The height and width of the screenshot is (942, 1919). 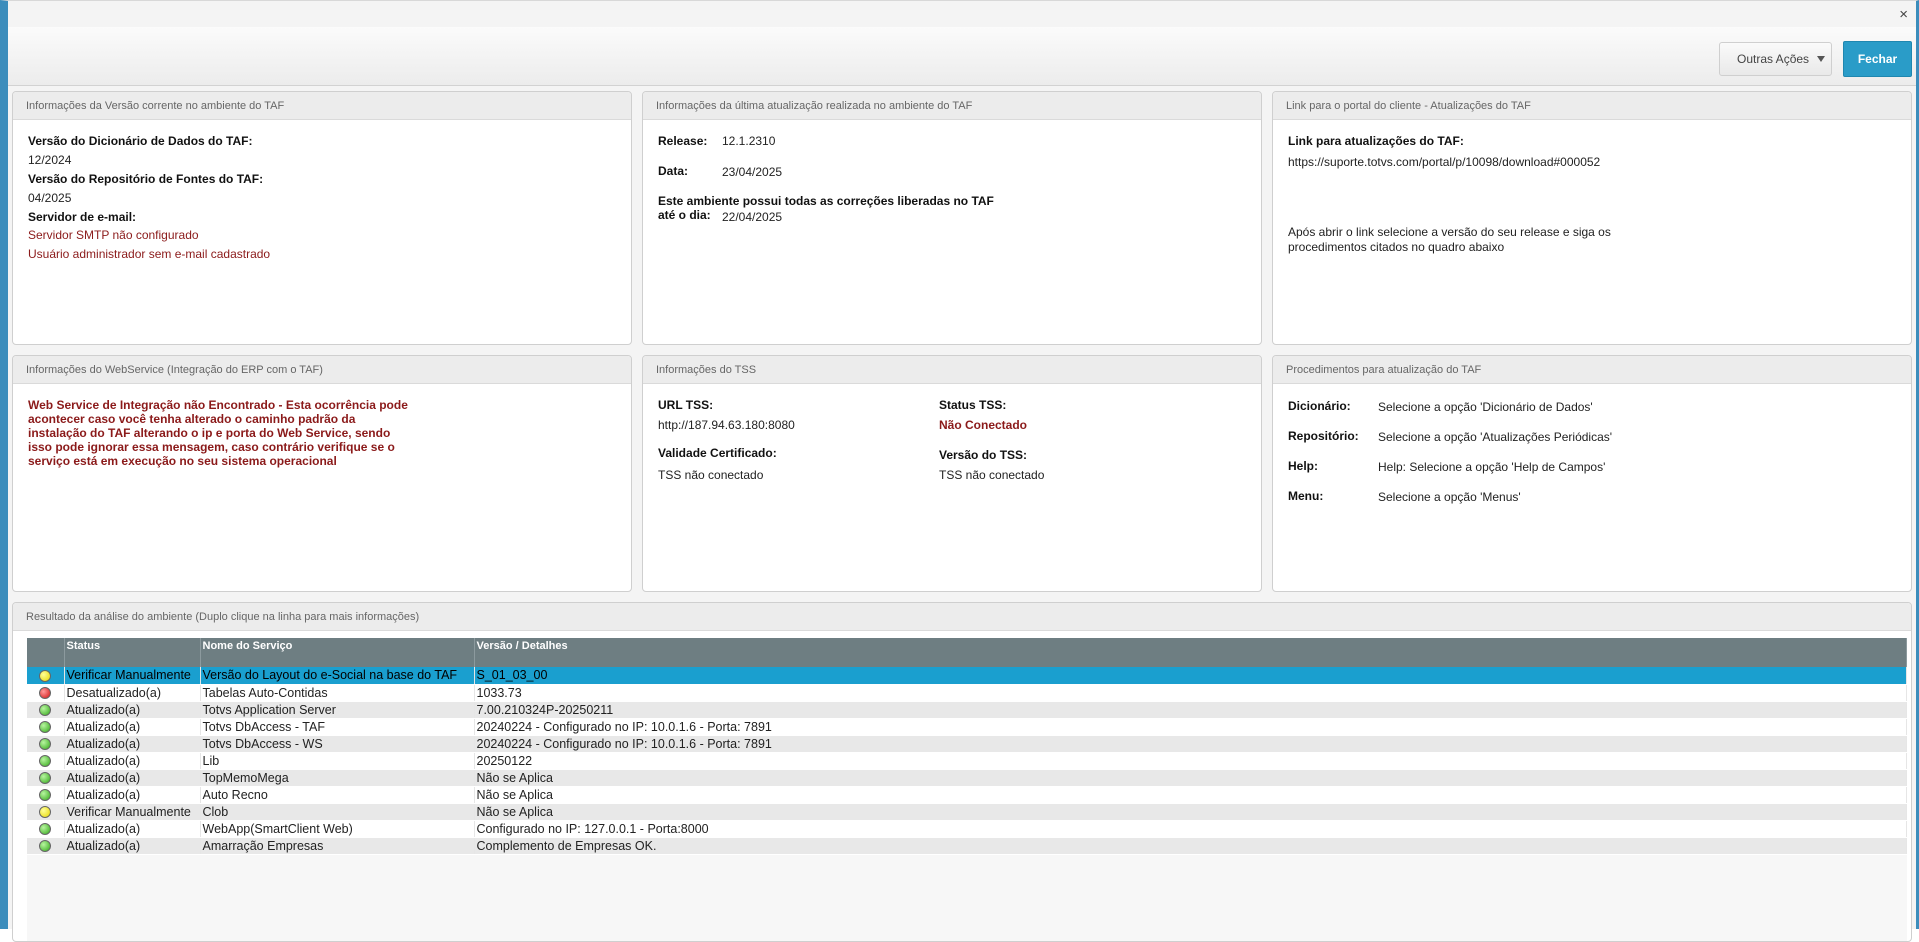 What do you see at coordinates (337, 778) in the screenshot?
I see `service-cell: TopMemoMega` at bounding box center [337, 778].